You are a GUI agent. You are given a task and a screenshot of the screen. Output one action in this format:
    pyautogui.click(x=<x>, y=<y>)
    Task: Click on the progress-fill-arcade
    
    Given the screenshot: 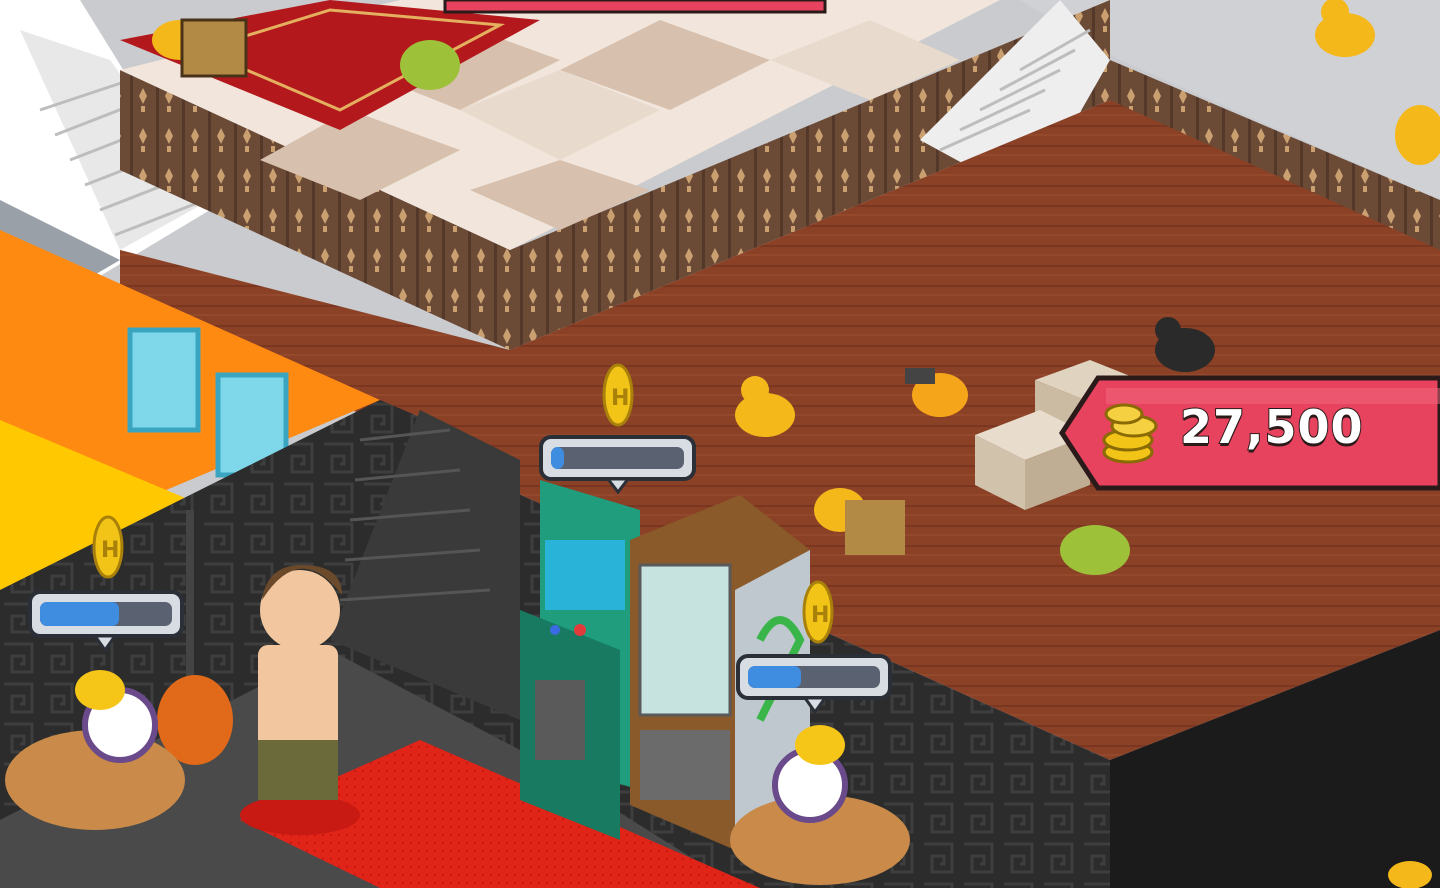 What is the action you would take?
    pyautogui.click(x=557, y=458)
    